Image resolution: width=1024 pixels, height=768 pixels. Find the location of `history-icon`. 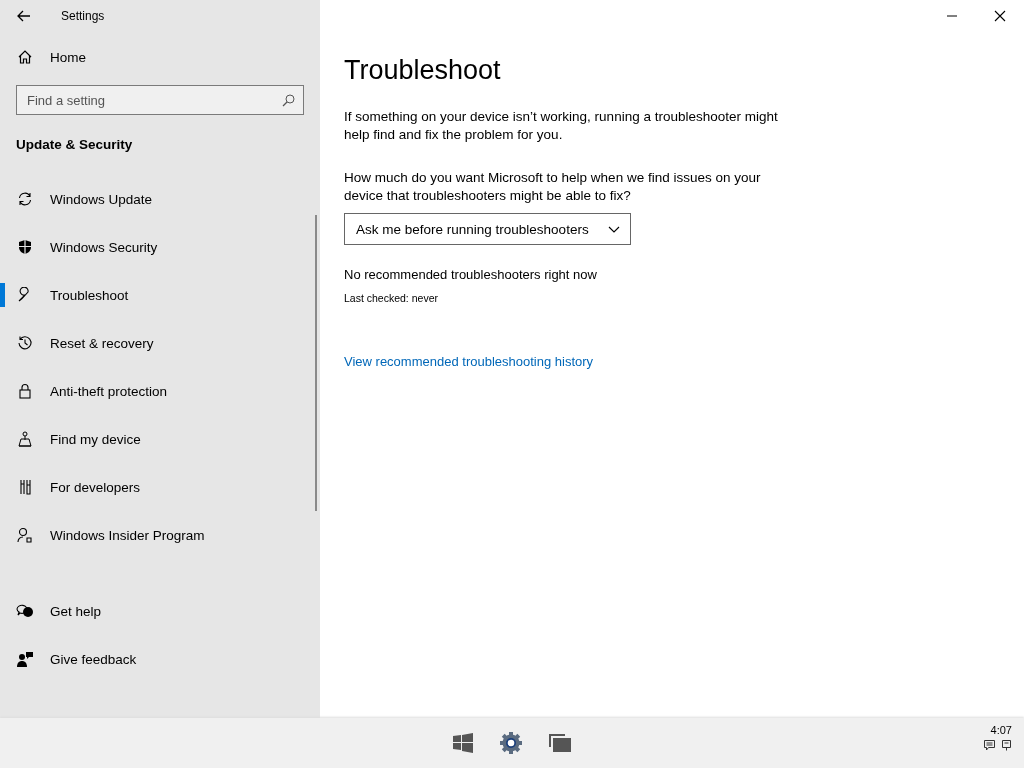

history-icon is located at coordinates (25, 343).